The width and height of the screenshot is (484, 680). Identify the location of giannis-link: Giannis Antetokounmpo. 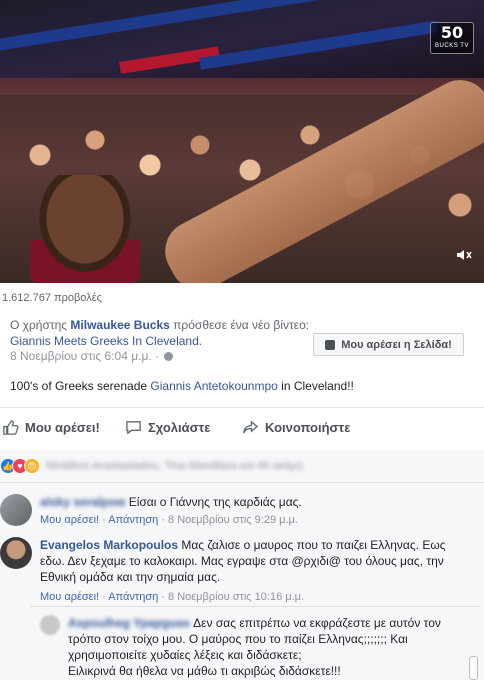
(213, 386).